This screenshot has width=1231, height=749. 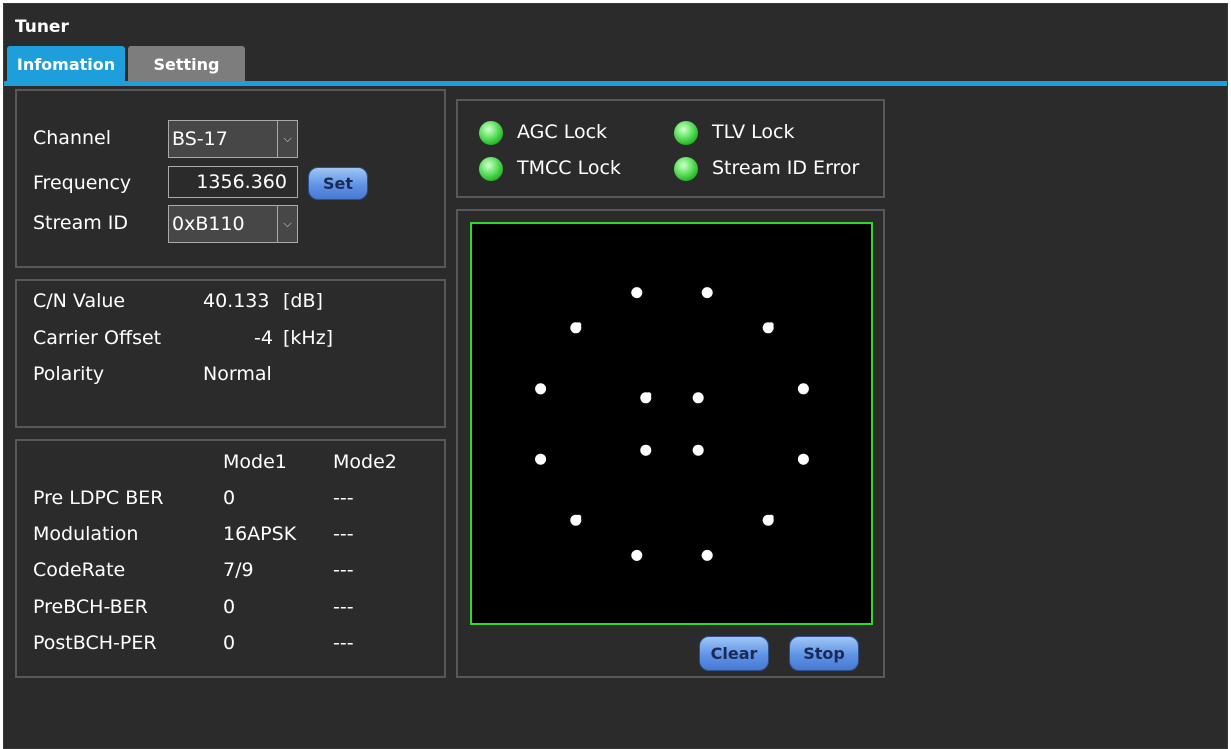 I want to click on stop-button: Stop, so click(x=824, y=653).